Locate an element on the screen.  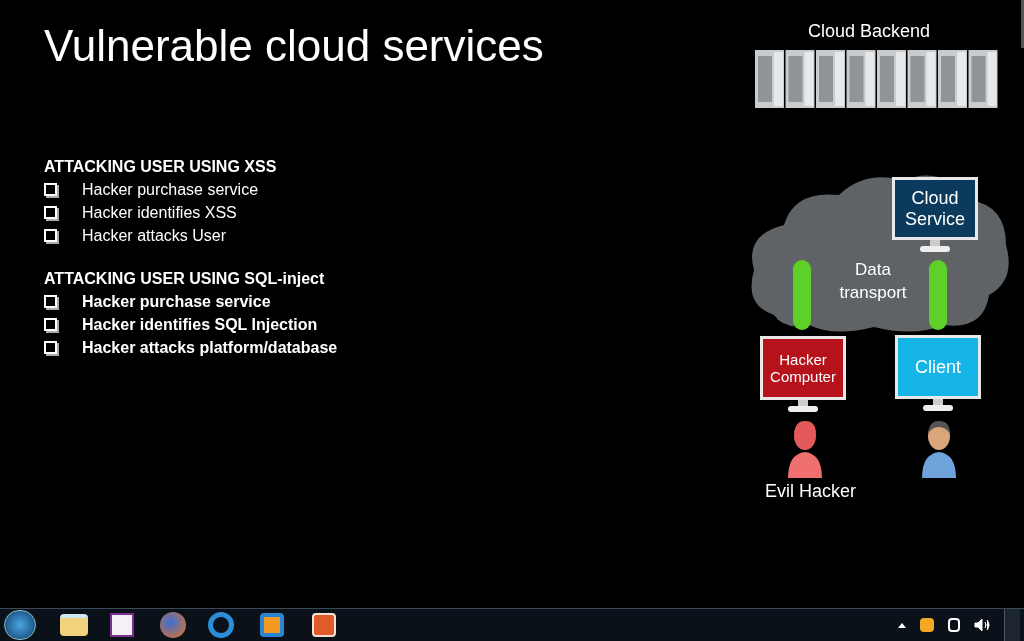
monitor-label: Client is located at coordinates (938, 367).